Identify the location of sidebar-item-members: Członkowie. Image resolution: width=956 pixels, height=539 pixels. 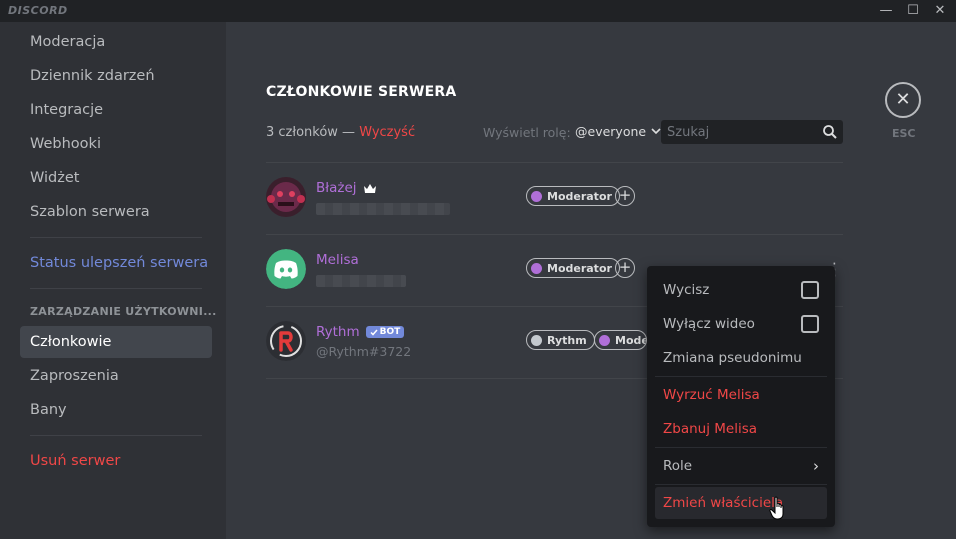
(116, 342).